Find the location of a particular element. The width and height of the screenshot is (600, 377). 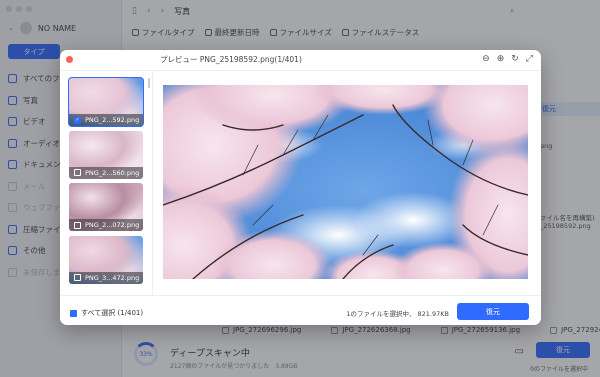

thumbnail-label-bar: ✓ PNG_2...592.png is located at coordinates (106, 120).